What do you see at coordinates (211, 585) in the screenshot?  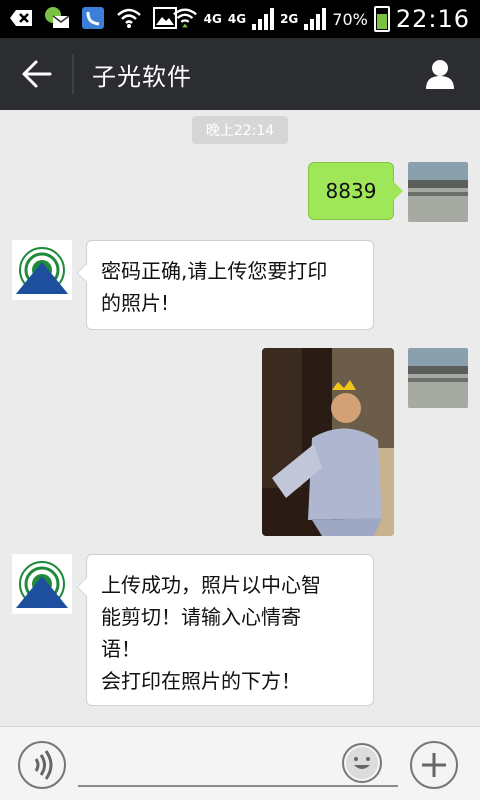 I see `message-line: 上传成功，照片以中心智` at bounding box center [211, 585].